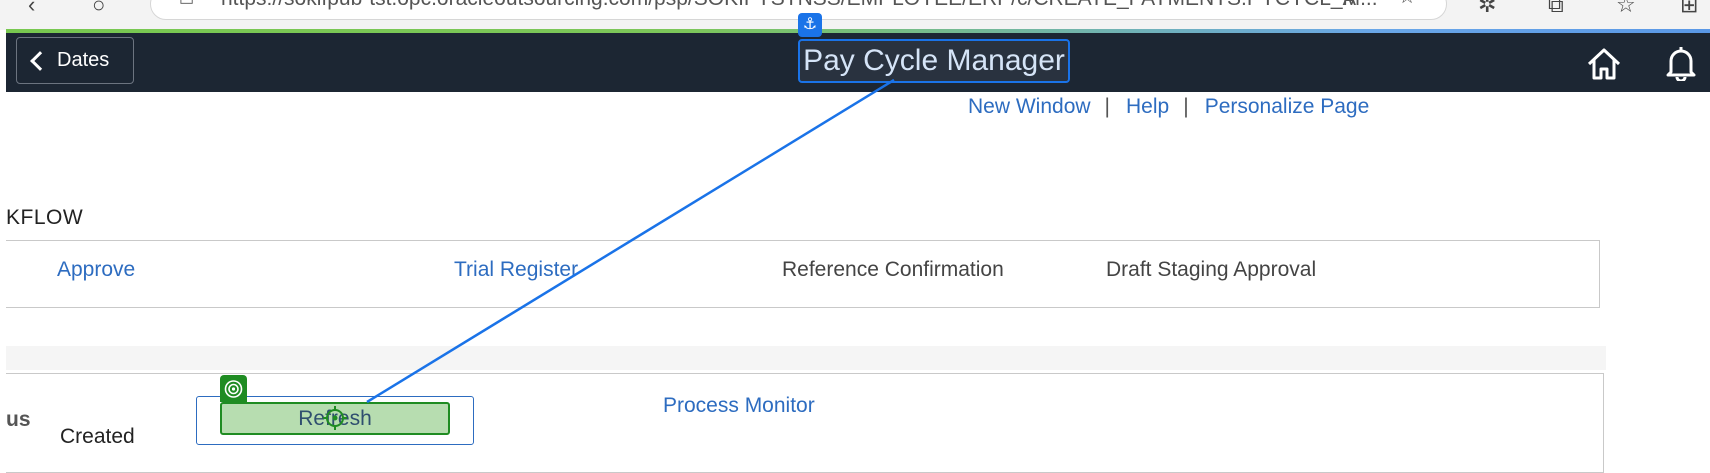 Image resolution: width=1710 pixels, height=473 pixels. What do you see at coordinates (810, 25) in the screenshot?
I see `anchor-icon: ⚓` at bounding box center [810, 25].